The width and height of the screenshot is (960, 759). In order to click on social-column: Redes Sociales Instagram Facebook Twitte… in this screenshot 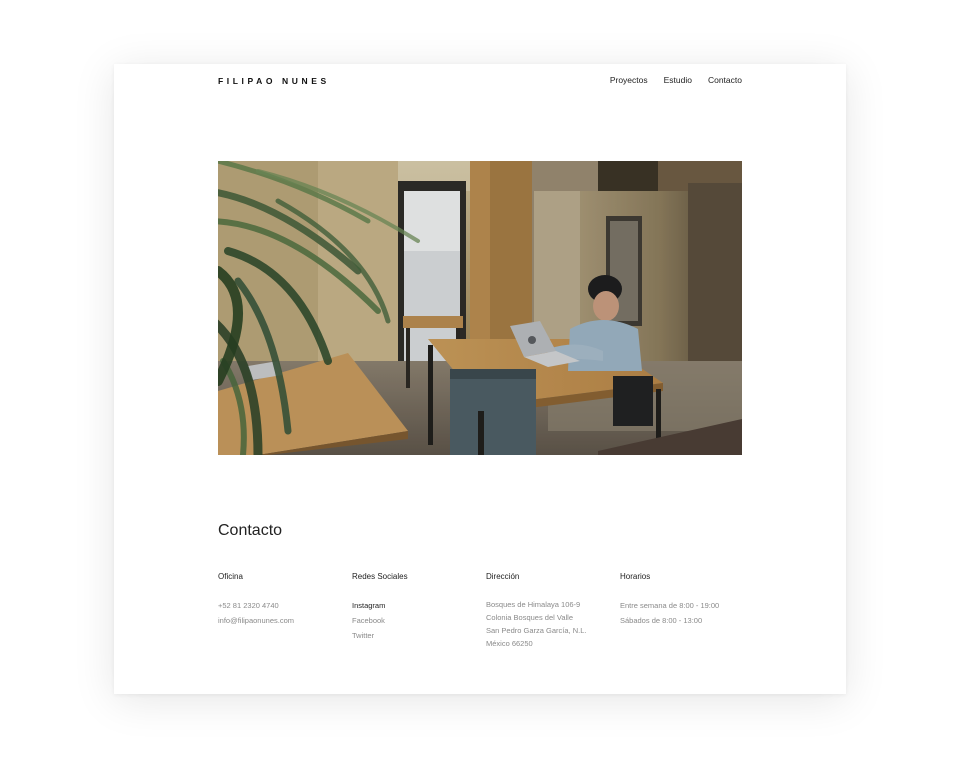, I will do `click(417, 607)`.